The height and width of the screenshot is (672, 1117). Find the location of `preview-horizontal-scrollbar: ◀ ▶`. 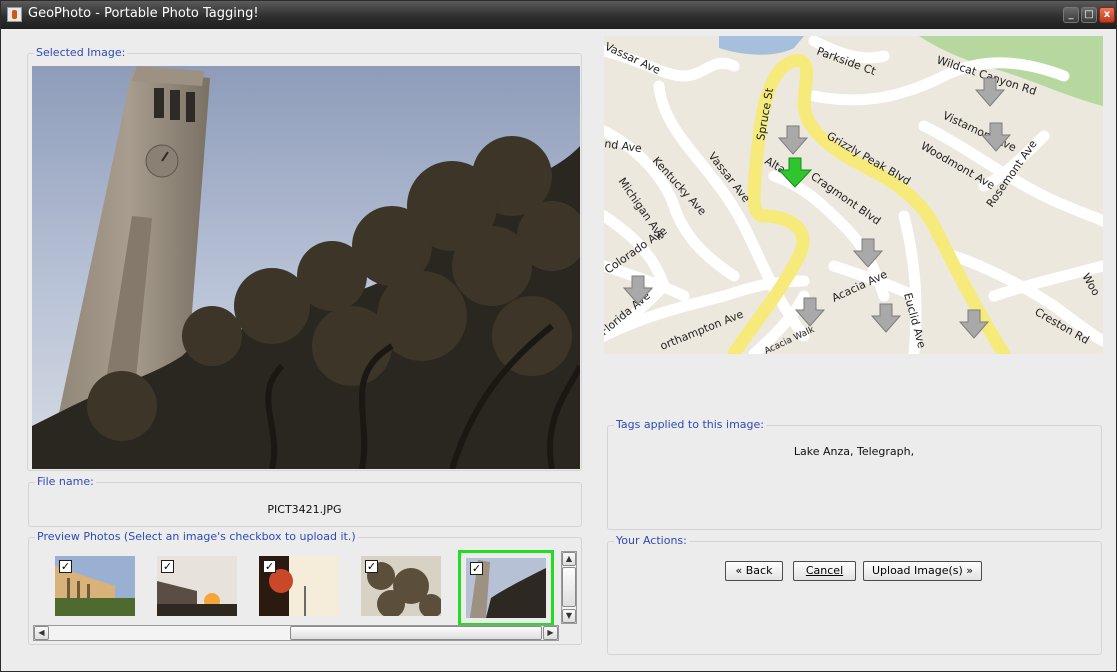

preview-horizontal-scrollbar: ◀ ▶ is located at coordinates (296, 633).